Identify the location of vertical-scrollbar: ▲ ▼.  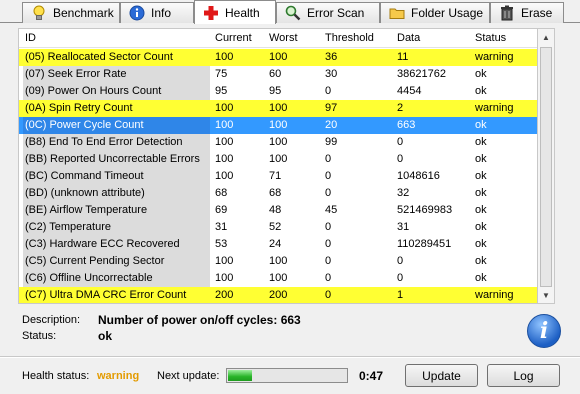
(546, 166).